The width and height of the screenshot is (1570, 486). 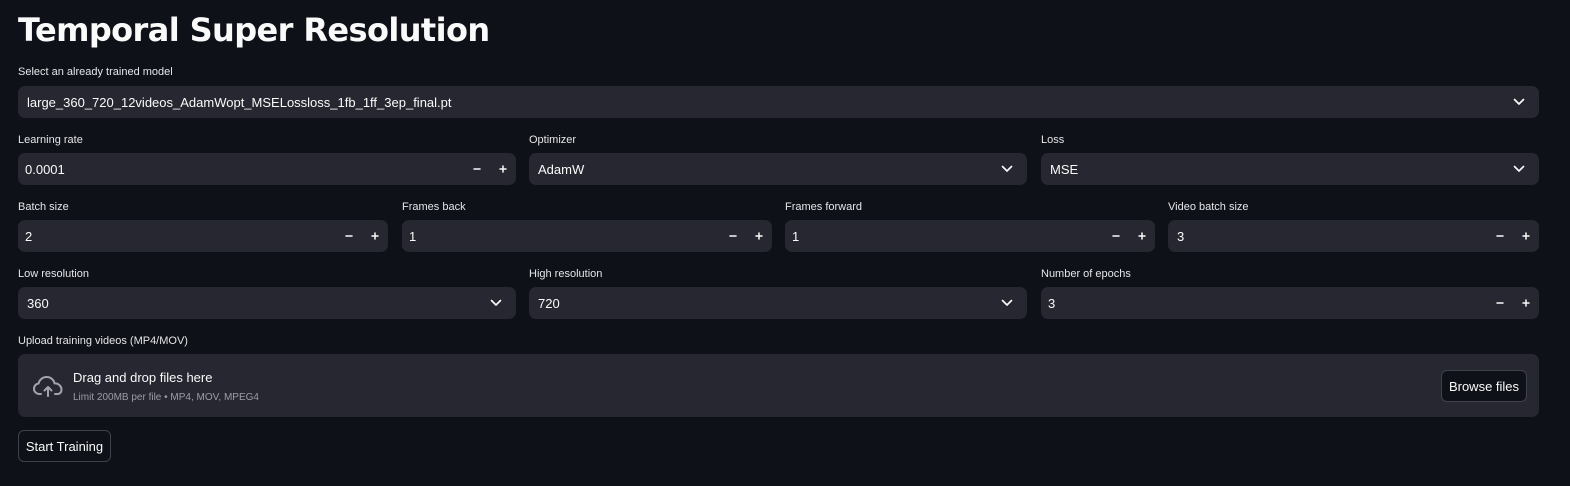 I want to click on high-resolution-label: High resolution, so click(x=566, y=274).